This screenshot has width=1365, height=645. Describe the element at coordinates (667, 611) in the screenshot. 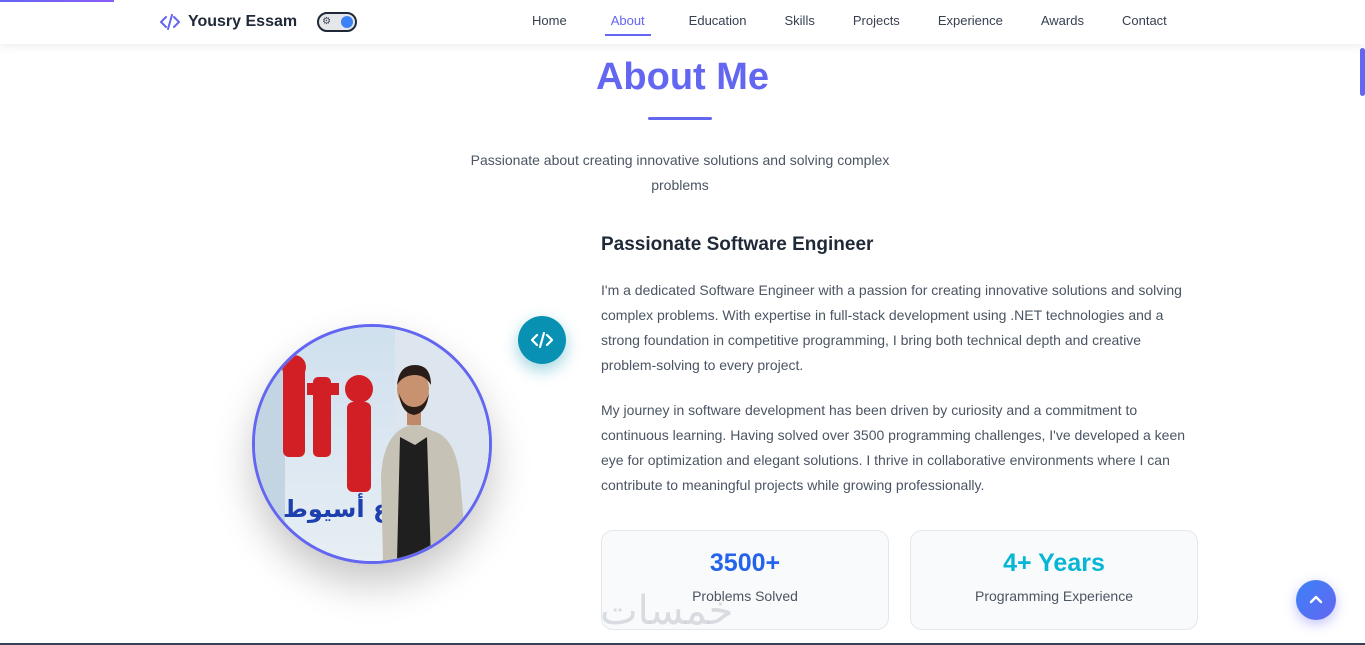

I see `watermark: خمسات` at that location.